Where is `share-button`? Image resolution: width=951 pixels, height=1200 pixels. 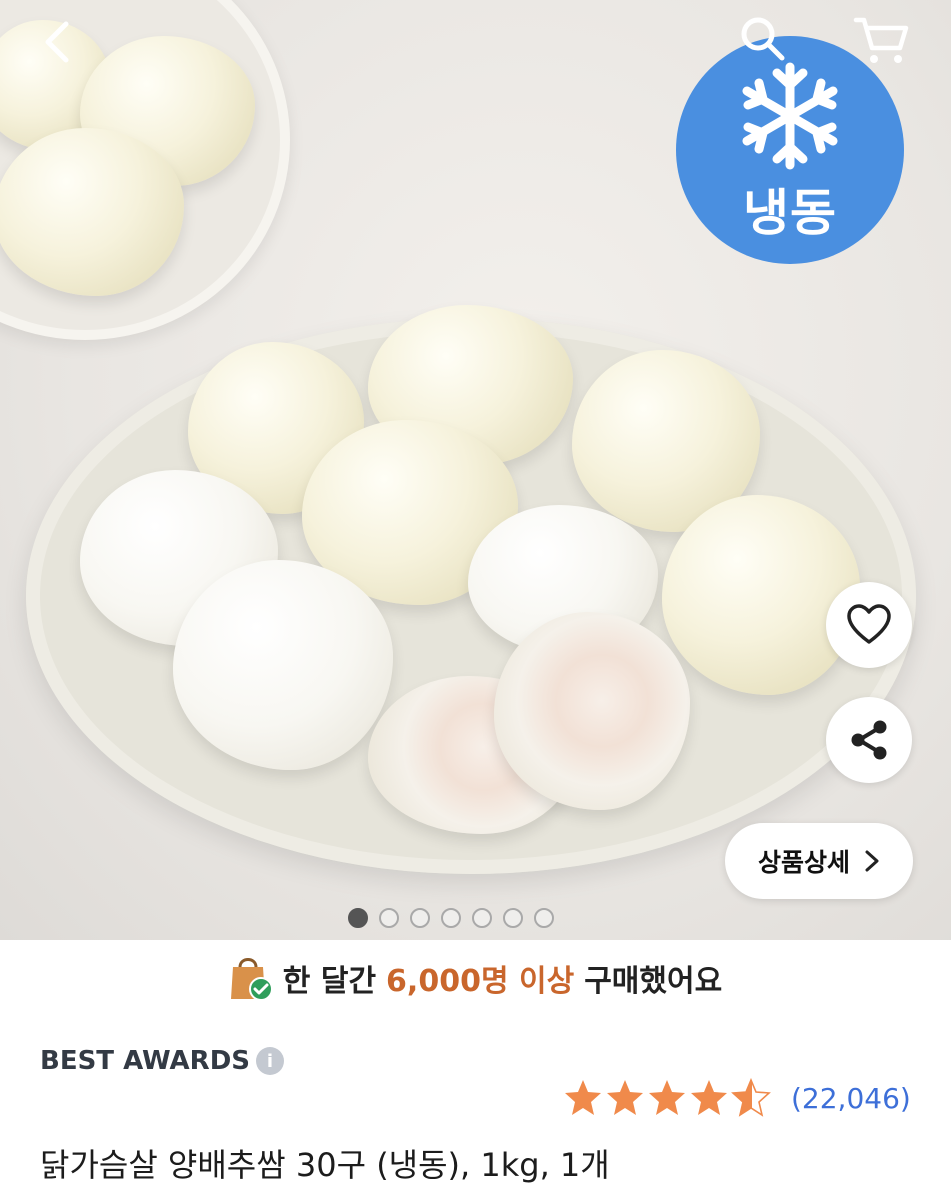
share-button is located at coordinates (869, 740).